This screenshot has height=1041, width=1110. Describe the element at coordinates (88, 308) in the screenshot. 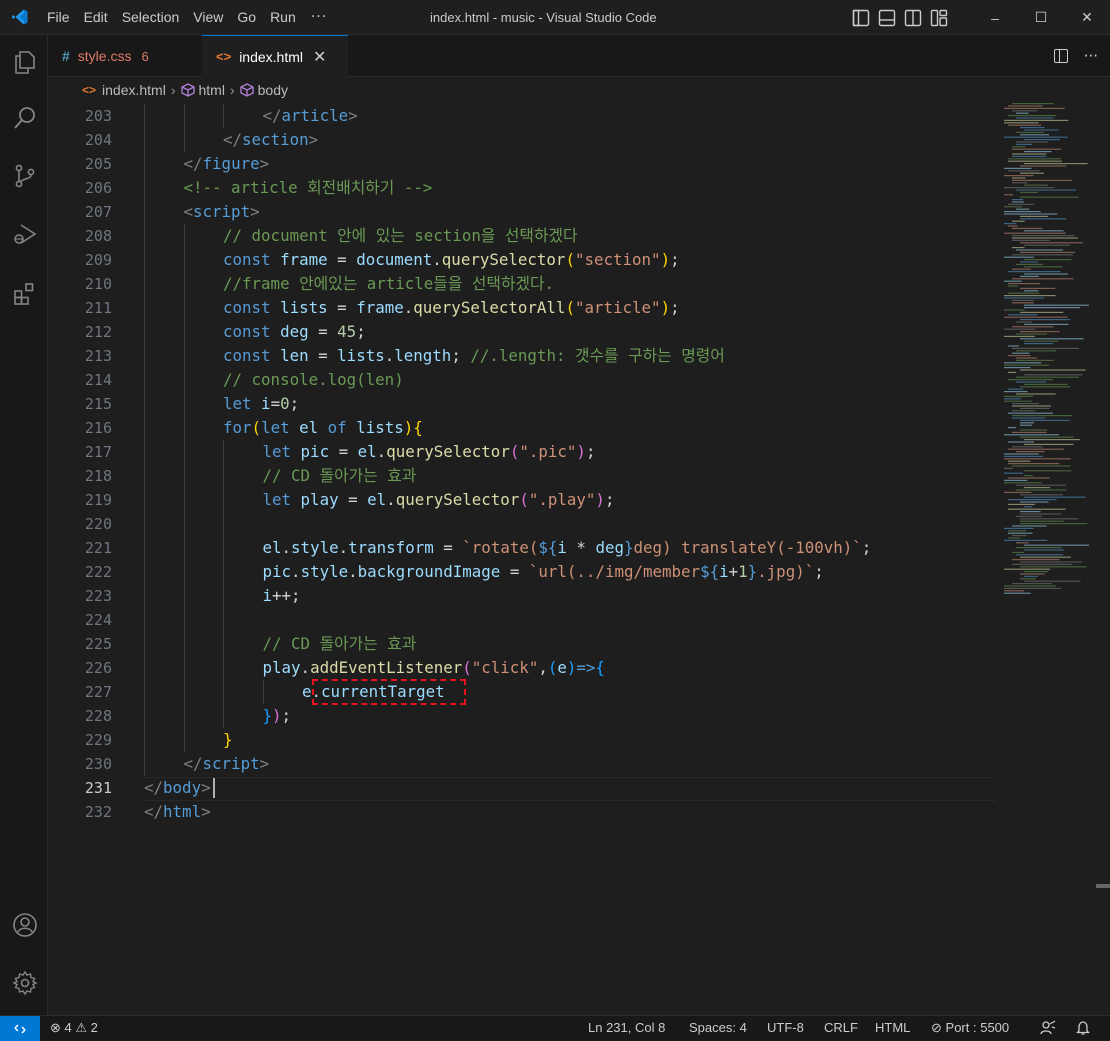

I see `line-number: 211` at that location.